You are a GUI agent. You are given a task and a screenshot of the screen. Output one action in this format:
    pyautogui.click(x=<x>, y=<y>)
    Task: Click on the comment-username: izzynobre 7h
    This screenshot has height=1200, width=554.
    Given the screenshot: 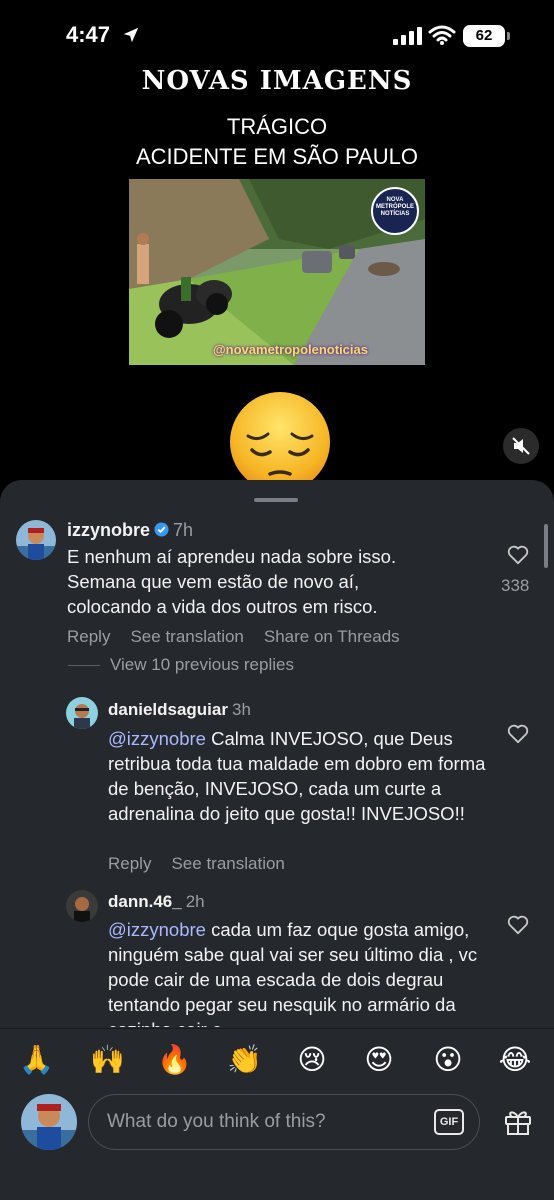 What is the action you would take?
    pyautogui.click(x=130, y=530)
    